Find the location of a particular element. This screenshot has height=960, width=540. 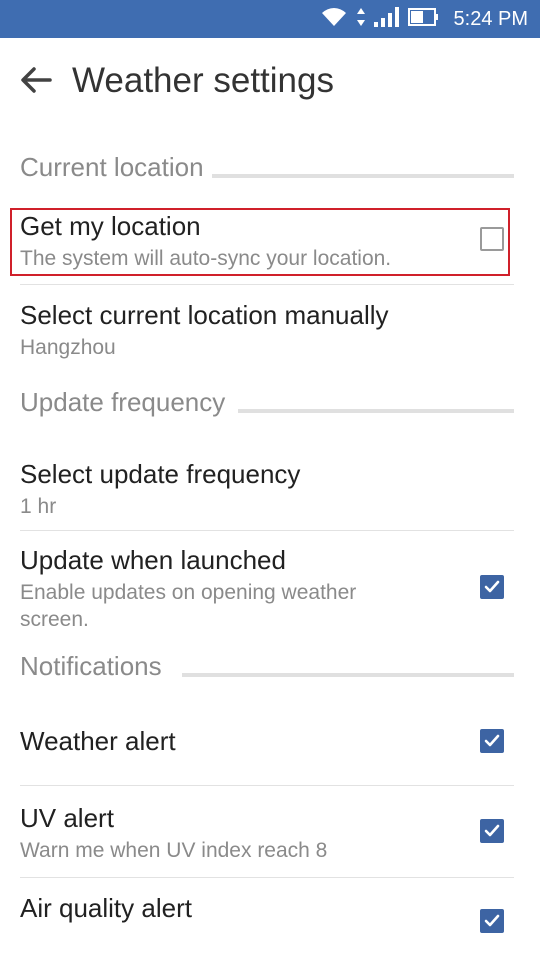

status-bar: 5:24 PM is located at coordinates (270, 19).